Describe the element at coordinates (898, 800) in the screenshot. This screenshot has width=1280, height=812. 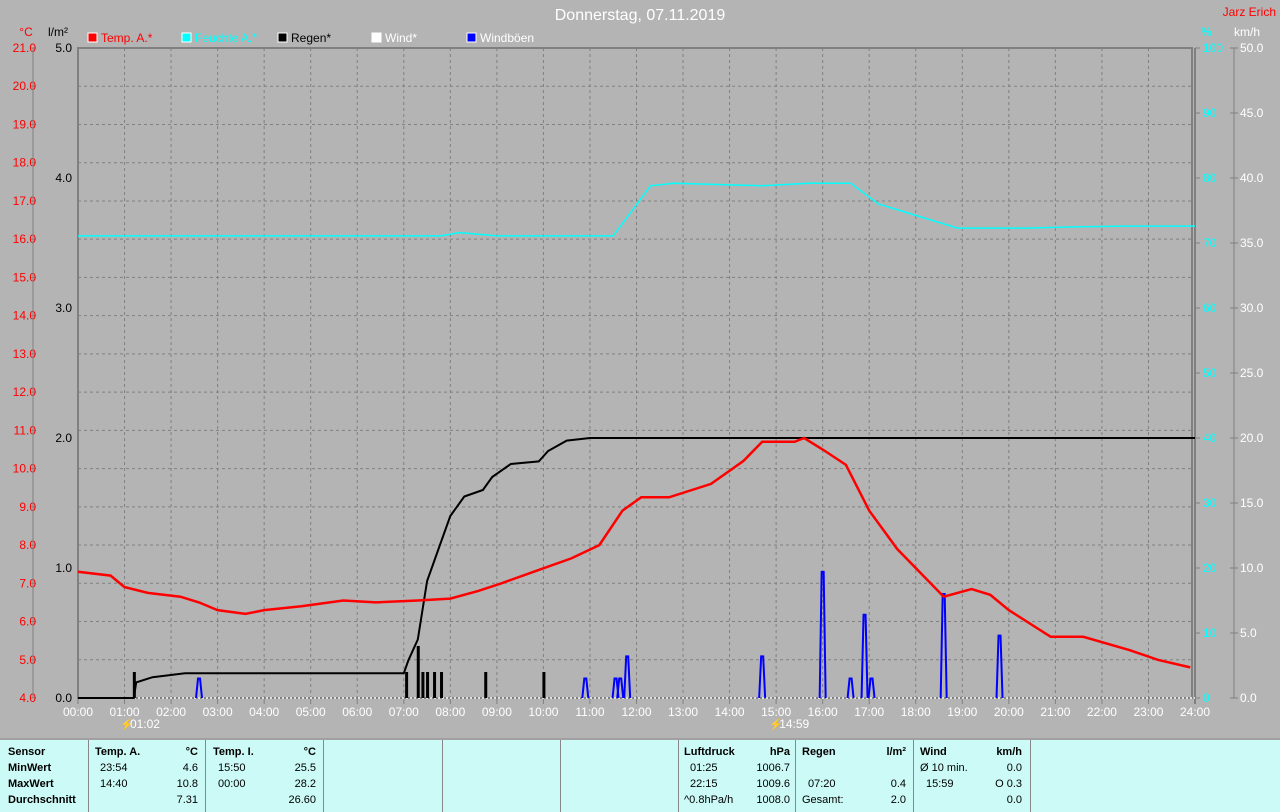
I see `stat-value: 2.0` at that location.